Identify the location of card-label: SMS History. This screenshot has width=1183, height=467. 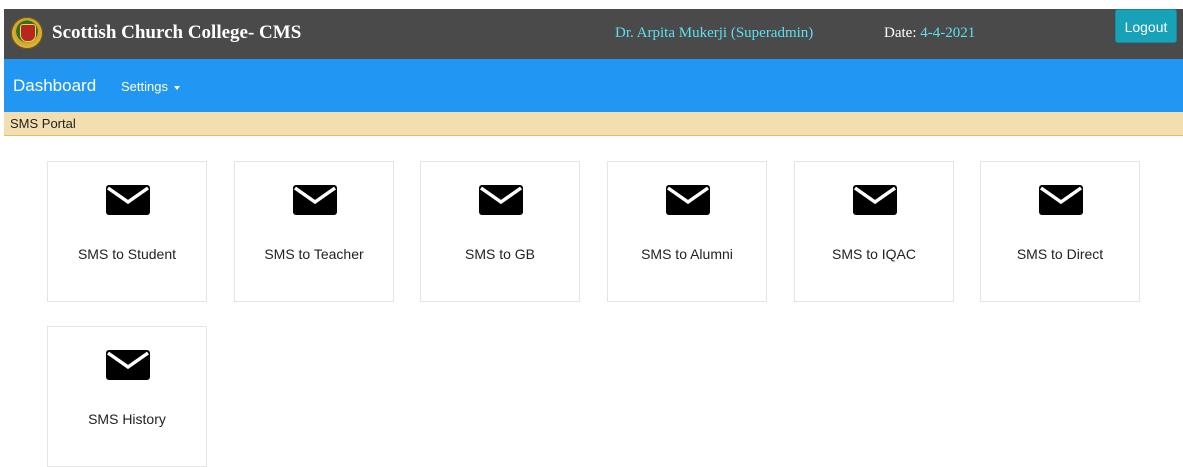
(127, 419).